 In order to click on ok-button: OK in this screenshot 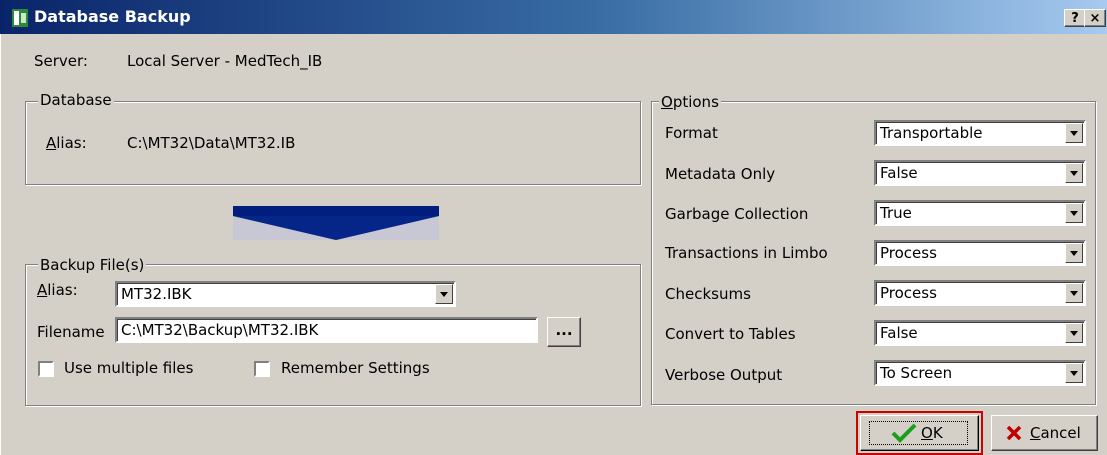, I will do `click(919, 433)`.